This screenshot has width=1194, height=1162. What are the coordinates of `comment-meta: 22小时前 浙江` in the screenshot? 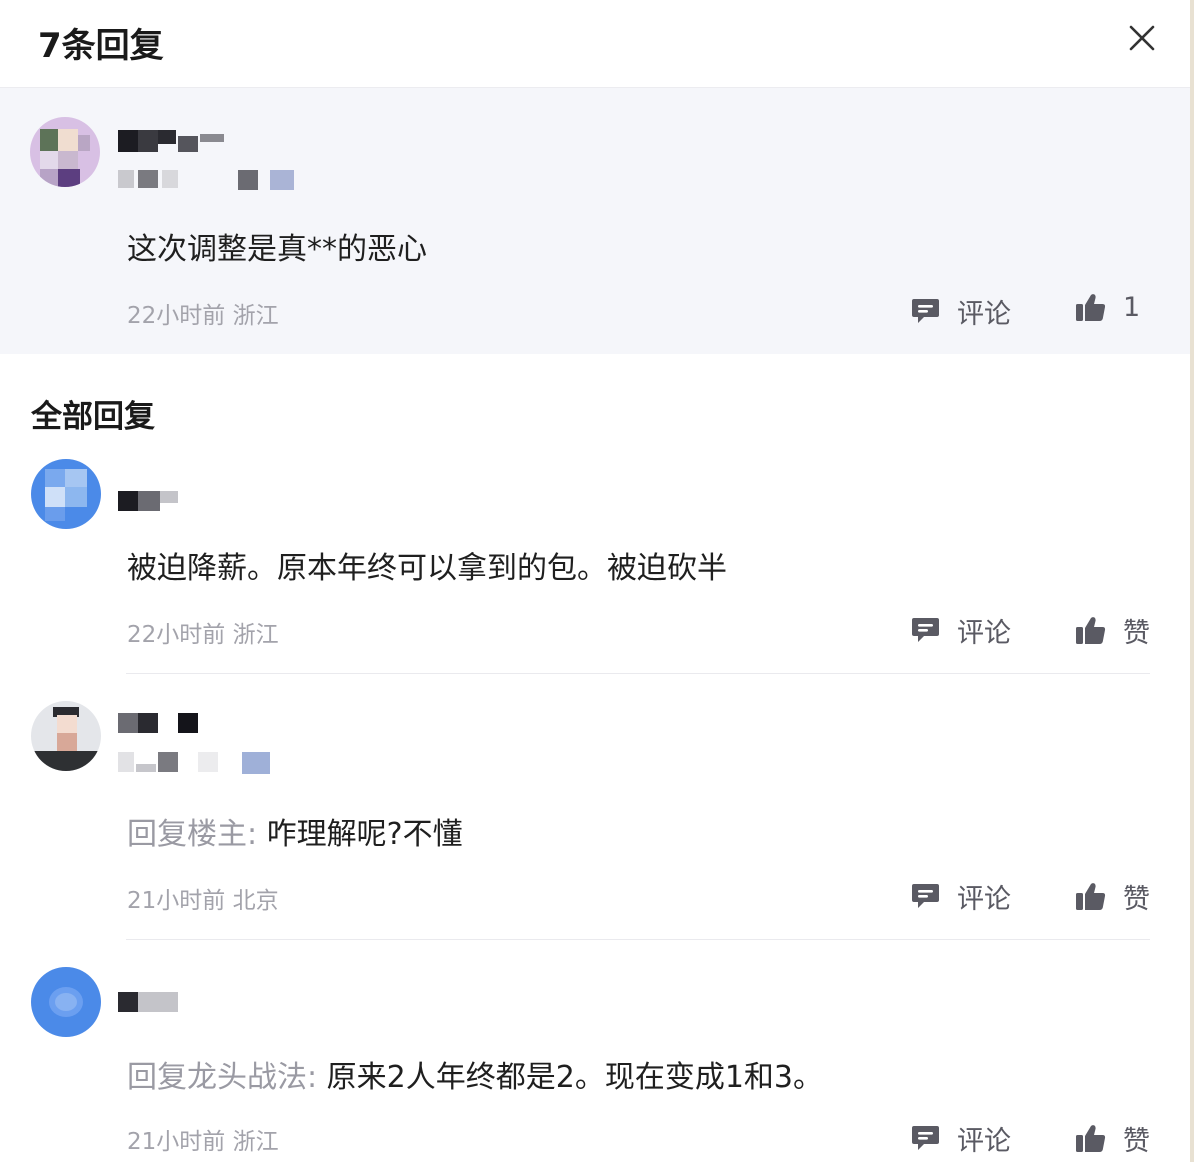 It's located at (203, 313).